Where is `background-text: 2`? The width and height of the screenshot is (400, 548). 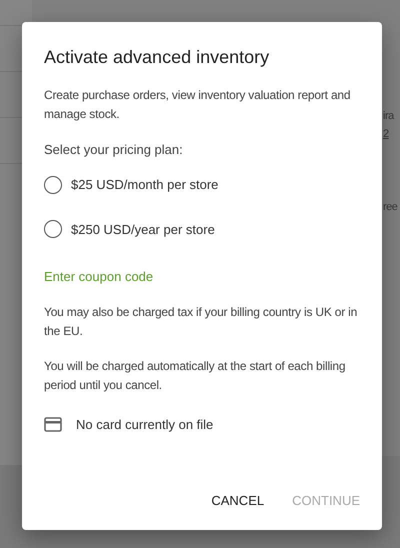 background-text: 2 is located at coordinates (386, 134).